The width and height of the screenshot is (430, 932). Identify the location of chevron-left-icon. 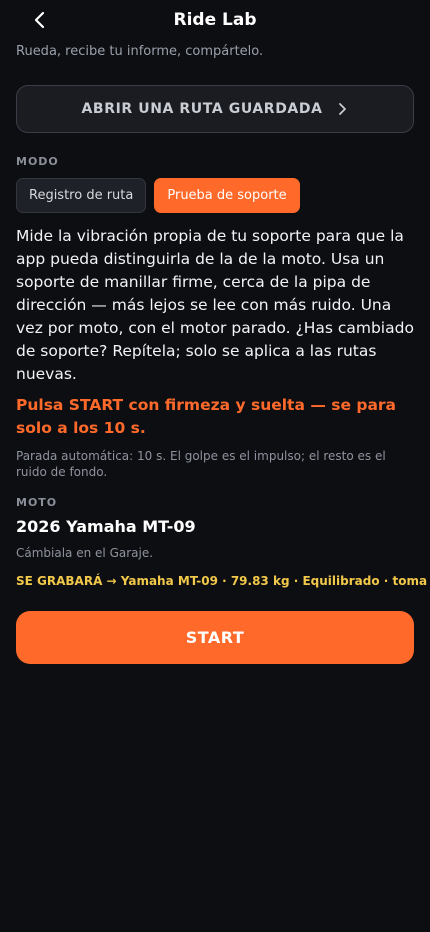
(39, 20).